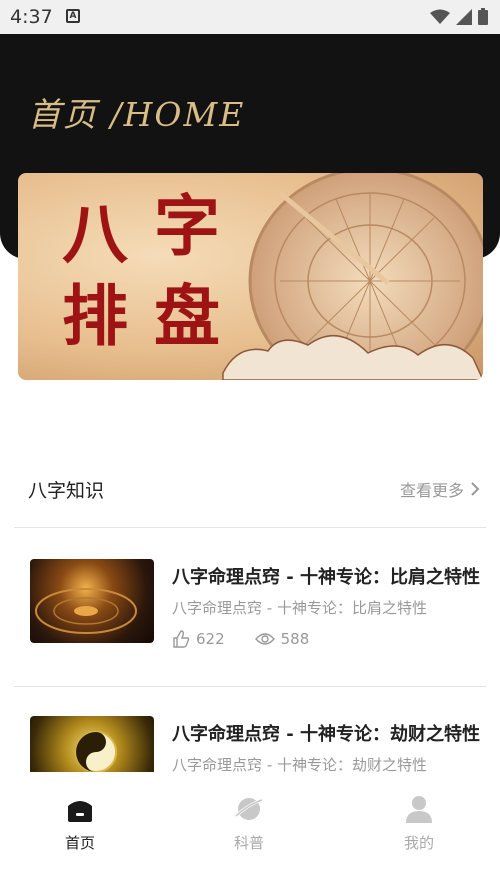 Image resolution: width=500 pixels, height=888 pixels. Describe the element at coordinates (299, 764) in the screenshot. I see `article-summary: 八字命理点窍 - 十神专论：劫财之特性` at that location.